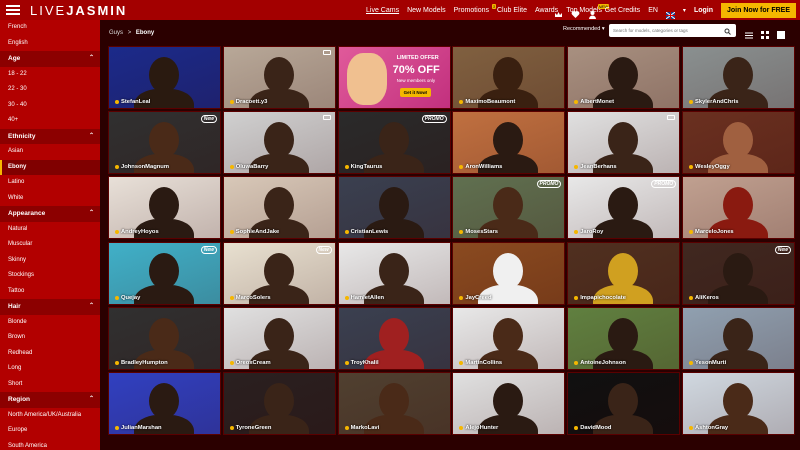 The image size is (800, 450). I want to click on sidebar-filter-item: English, so click(50, 44).